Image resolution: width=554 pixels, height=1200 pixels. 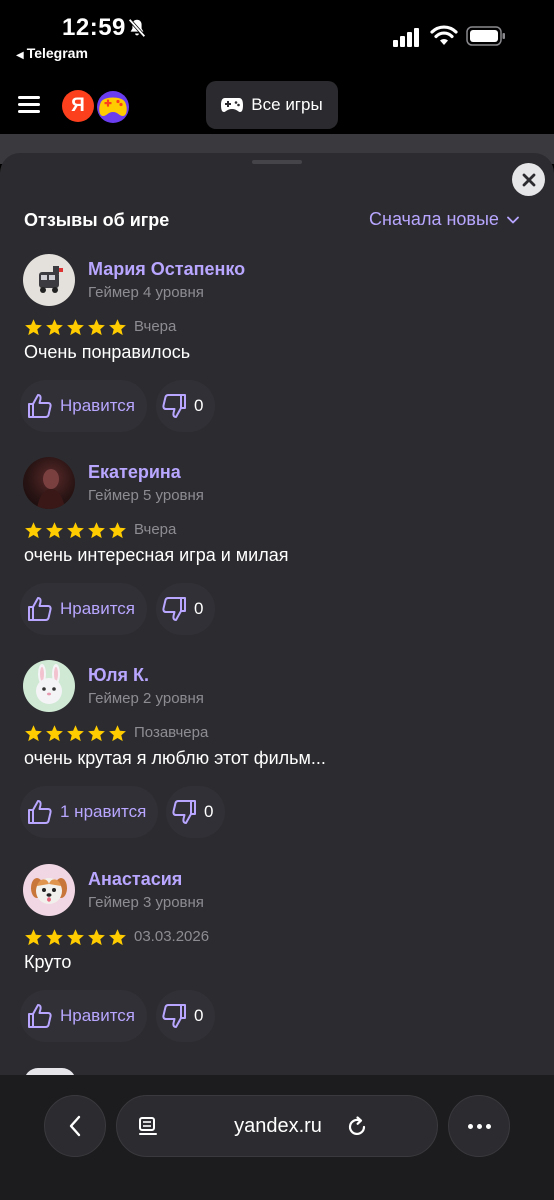 What do you see at coordinates (146, 292) in the screenshot?
I see `reviewer-level: Геймер 4 уровня` at bounding box center [146, 292].